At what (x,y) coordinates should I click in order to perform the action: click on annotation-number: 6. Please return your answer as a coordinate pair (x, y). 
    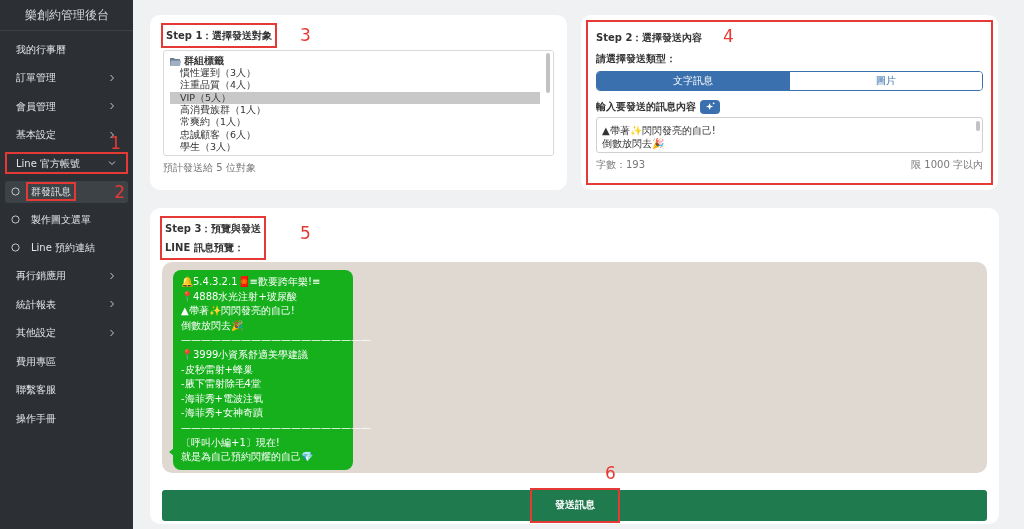
    Looking at the image, I should click on (610, 473).